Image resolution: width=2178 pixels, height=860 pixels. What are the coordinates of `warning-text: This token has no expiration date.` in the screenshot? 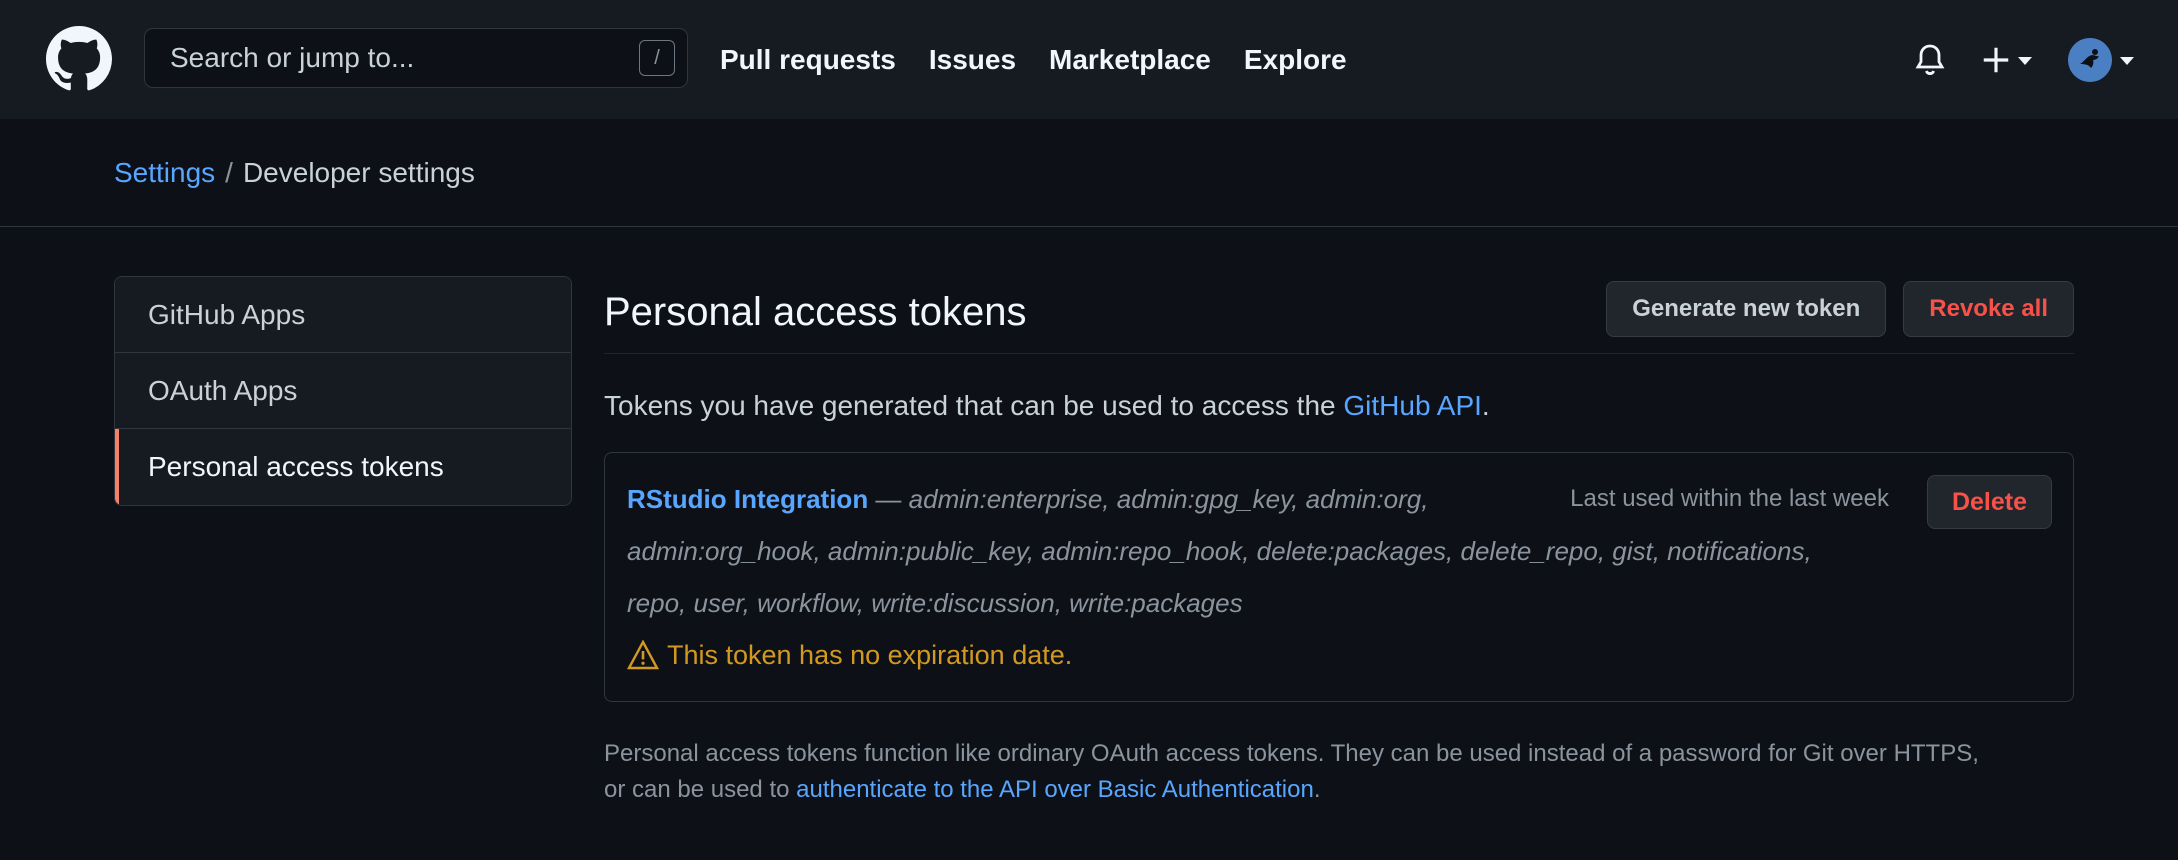 It's located at (870, 655).